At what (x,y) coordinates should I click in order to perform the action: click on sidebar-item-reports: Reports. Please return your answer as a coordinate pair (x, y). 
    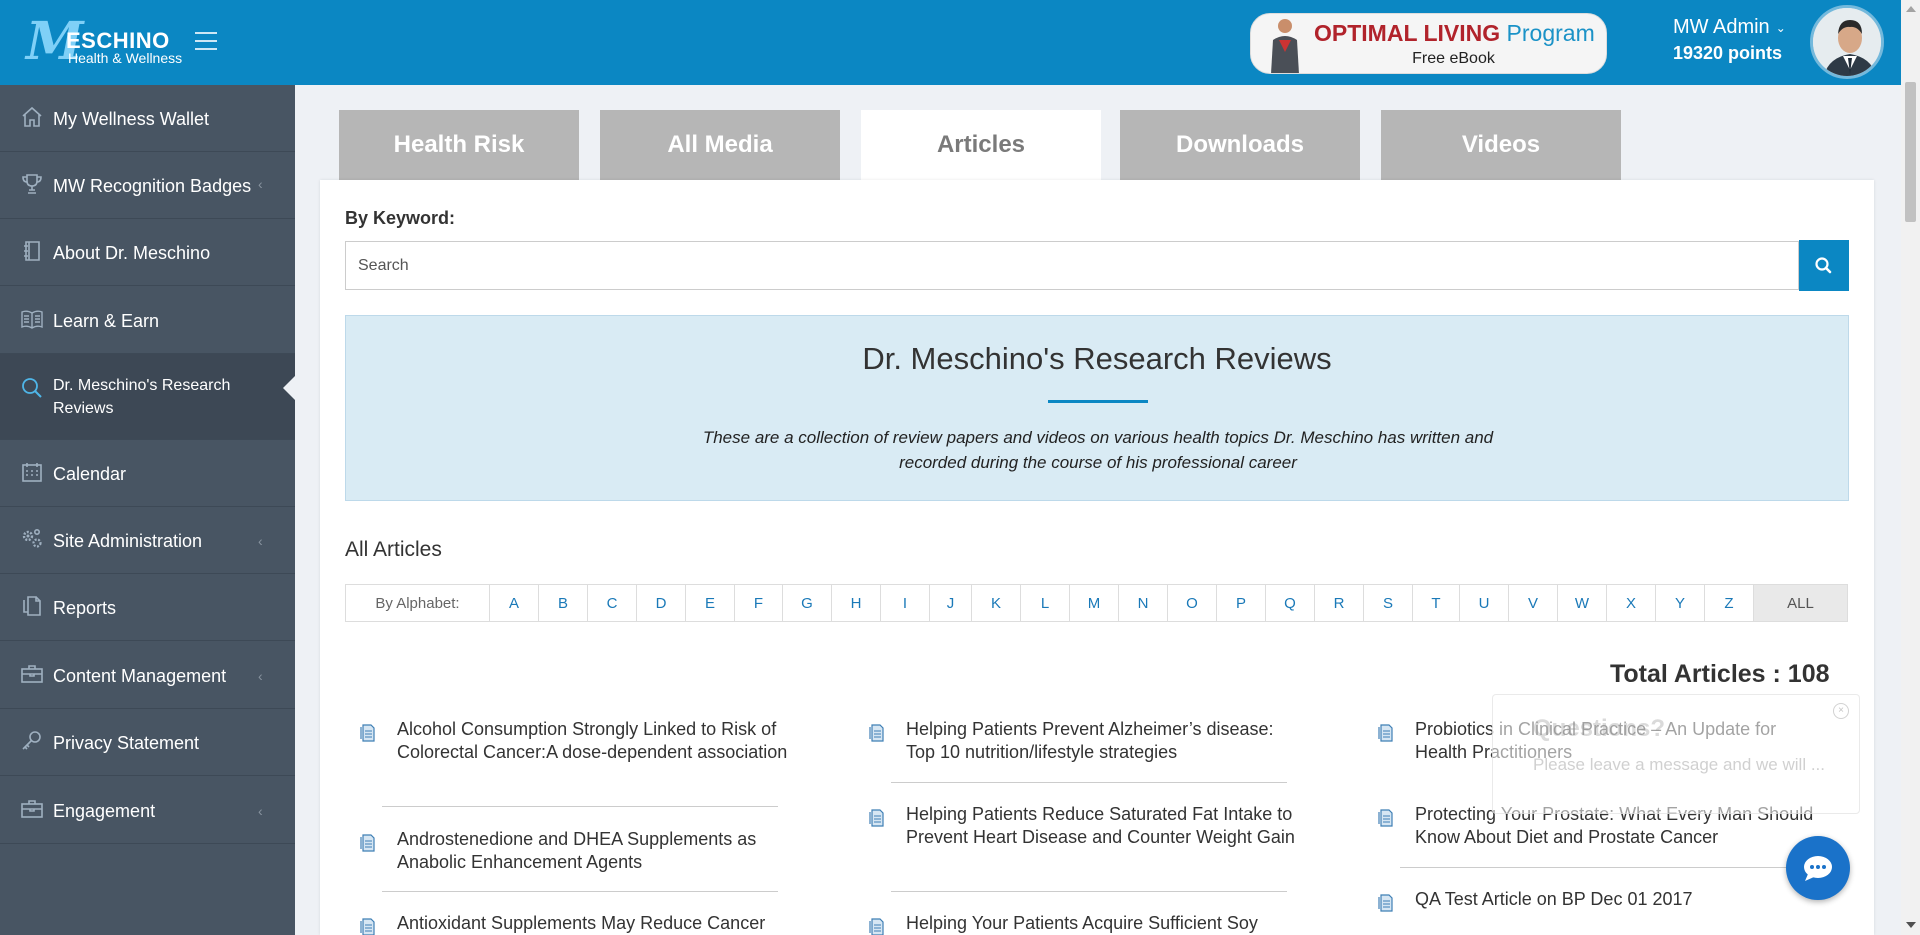
    Looking at the image, I should click on (147, 607).